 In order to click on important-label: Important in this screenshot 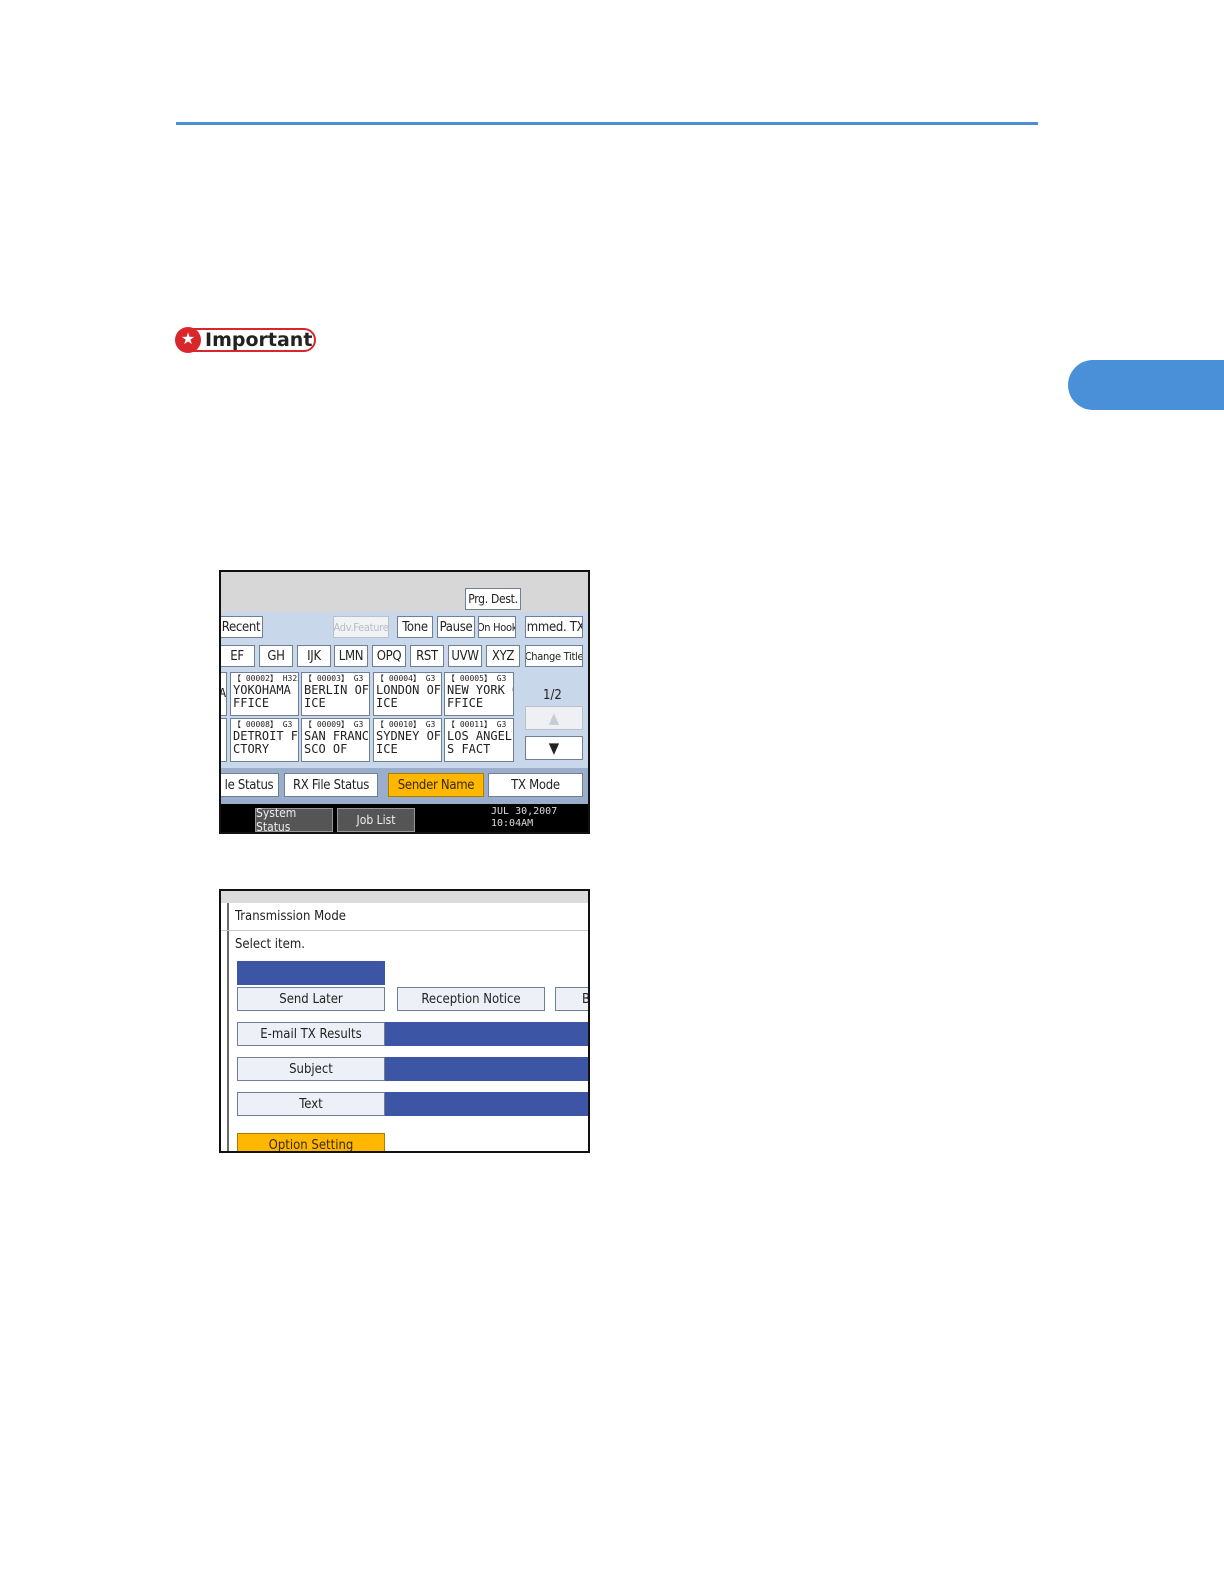, I will do `click(259, 340)`.